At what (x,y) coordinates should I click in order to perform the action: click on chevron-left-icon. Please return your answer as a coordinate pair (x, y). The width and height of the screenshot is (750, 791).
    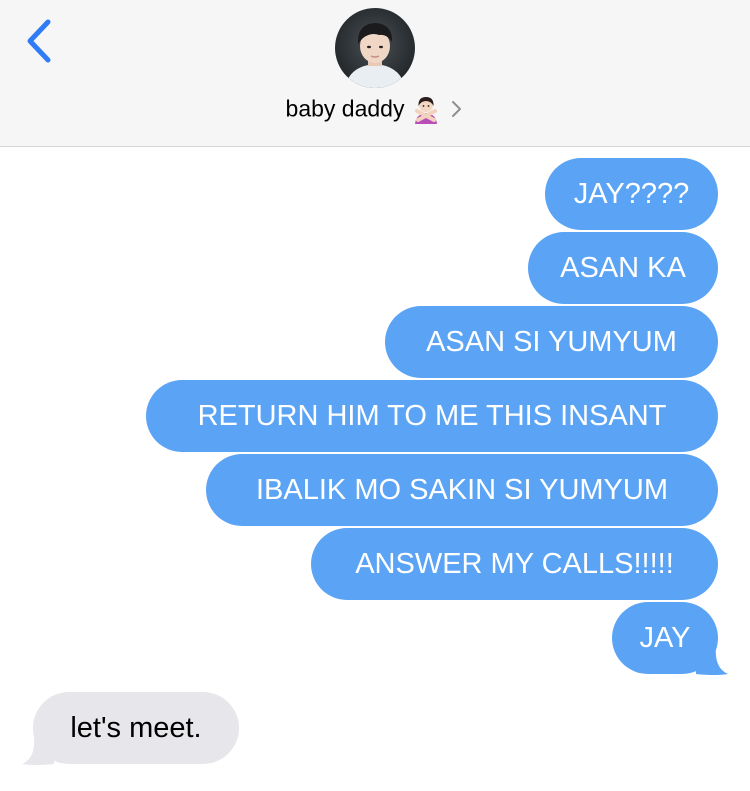
    Looking at the image, I should click on (39, 41).